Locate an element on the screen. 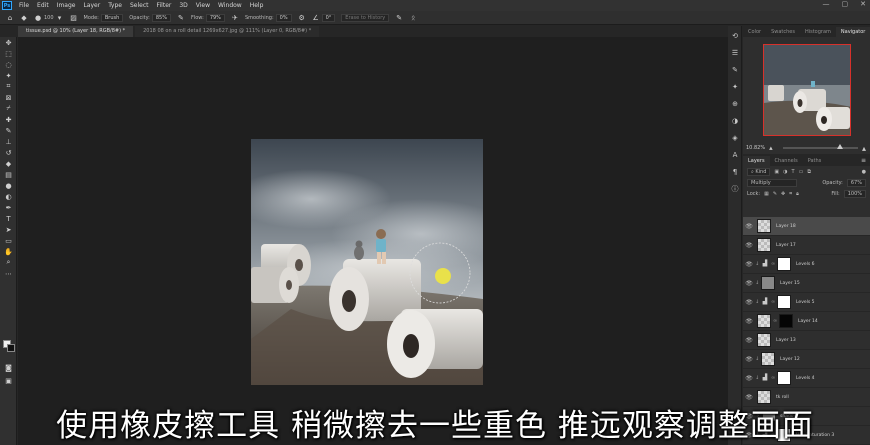 The height and width of the screenshot is (445, 870). quick-select-tool-icon: ✦ is located at coordinates (8, 75).